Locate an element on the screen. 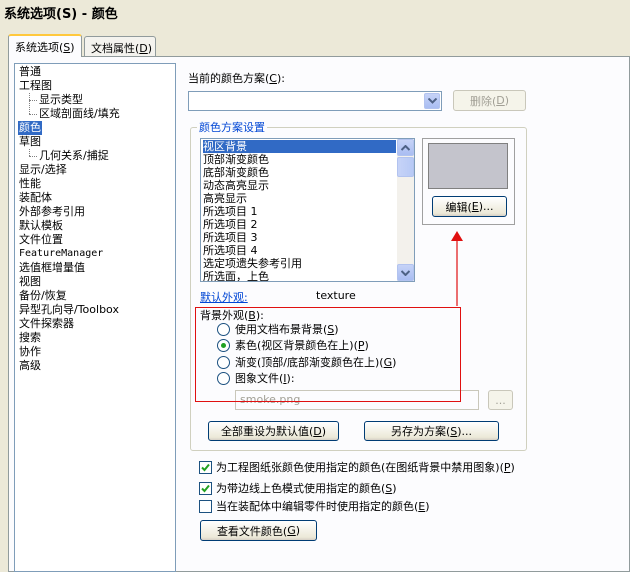  list-item: 所选项目 3 is located at coordinates (299, 237).